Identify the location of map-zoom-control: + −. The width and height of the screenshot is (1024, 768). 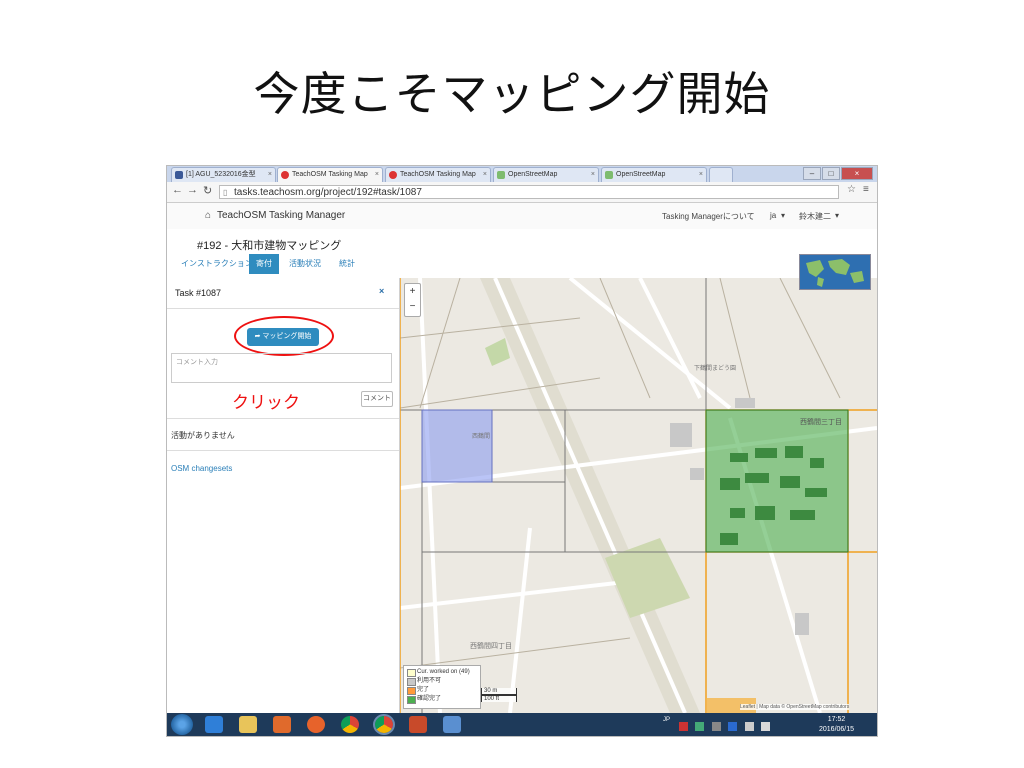
(412, 300).